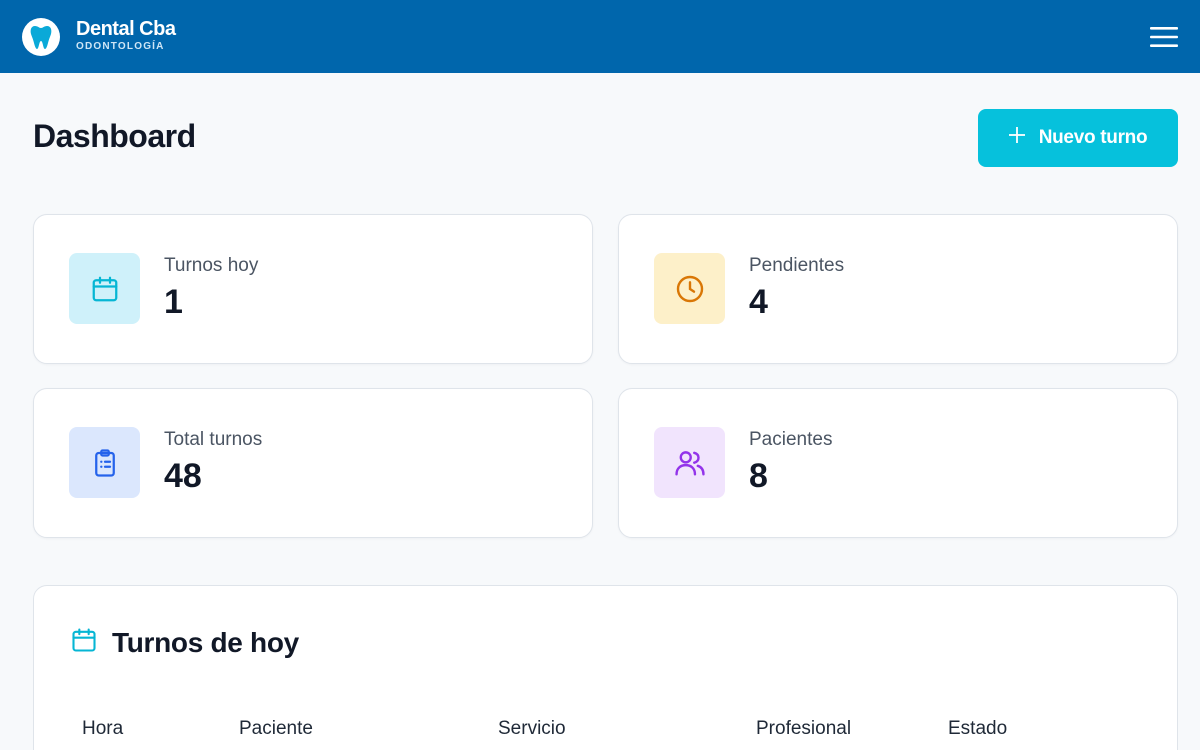  I want to click on users-icon, so click(689, 462).